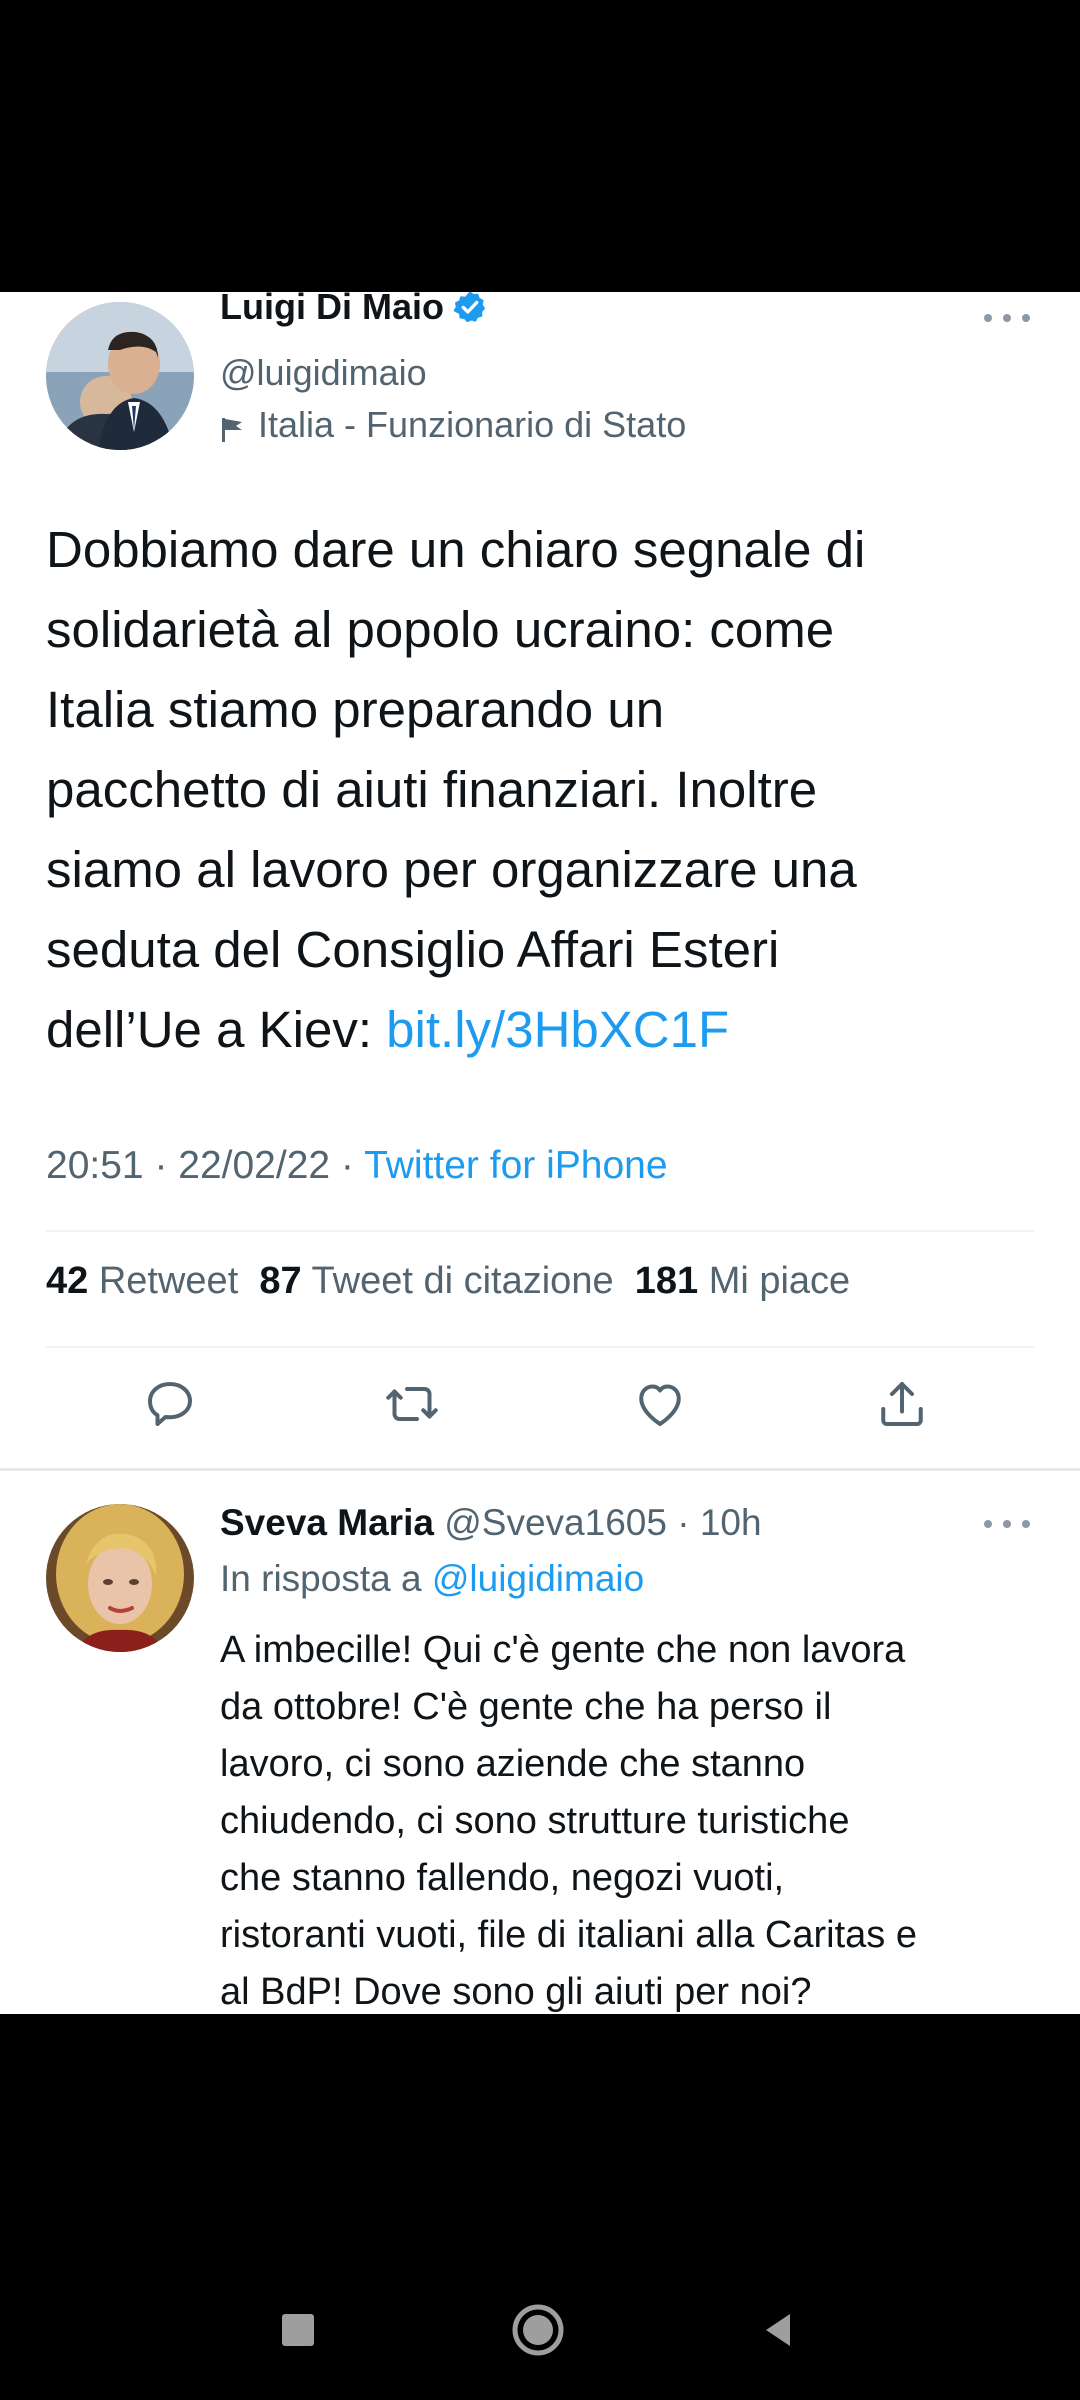 The width and height of the screenshot is (1080, 2400). Describe the element at coordinates (778, 2330) in the screenshot. I see `back-triangle-icon` at that location.